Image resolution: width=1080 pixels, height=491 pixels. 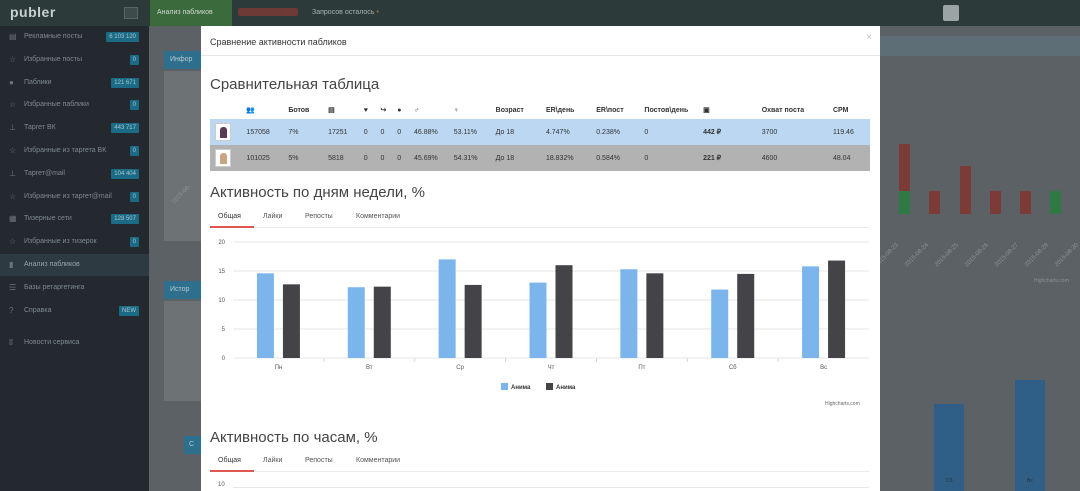 I want to click on database-icon: ☰, so click(x=13, y=287).